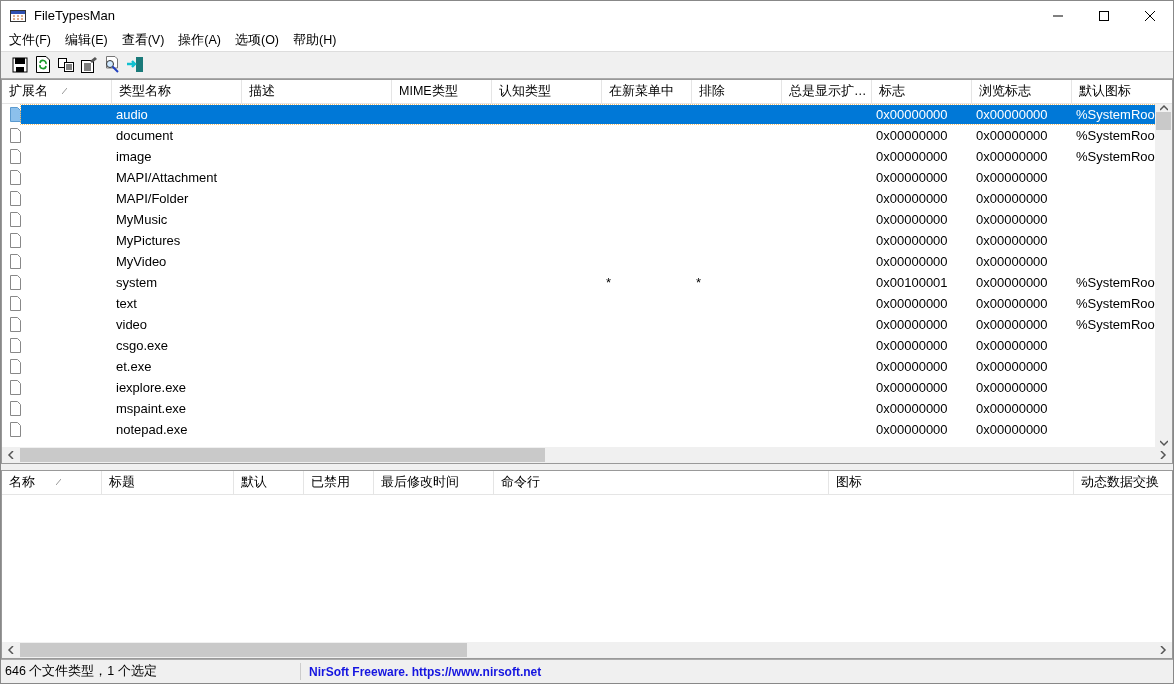  What do you see at coordinates (1163, 120) in the screenshot?
I see `scroll-thumb` at bounding box center [1163, 120].